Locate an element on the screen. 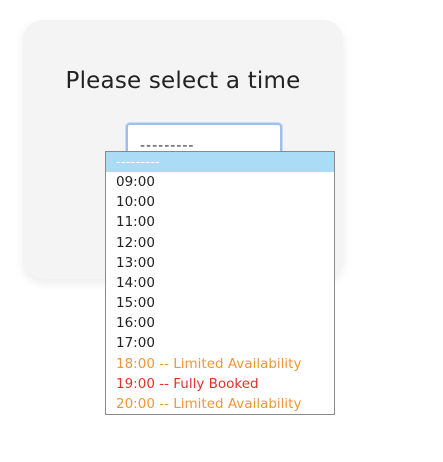 This screenshot has height=462, width=443. time-option: 19:00 -- Fully Booked is located at coordinates (220, 384).